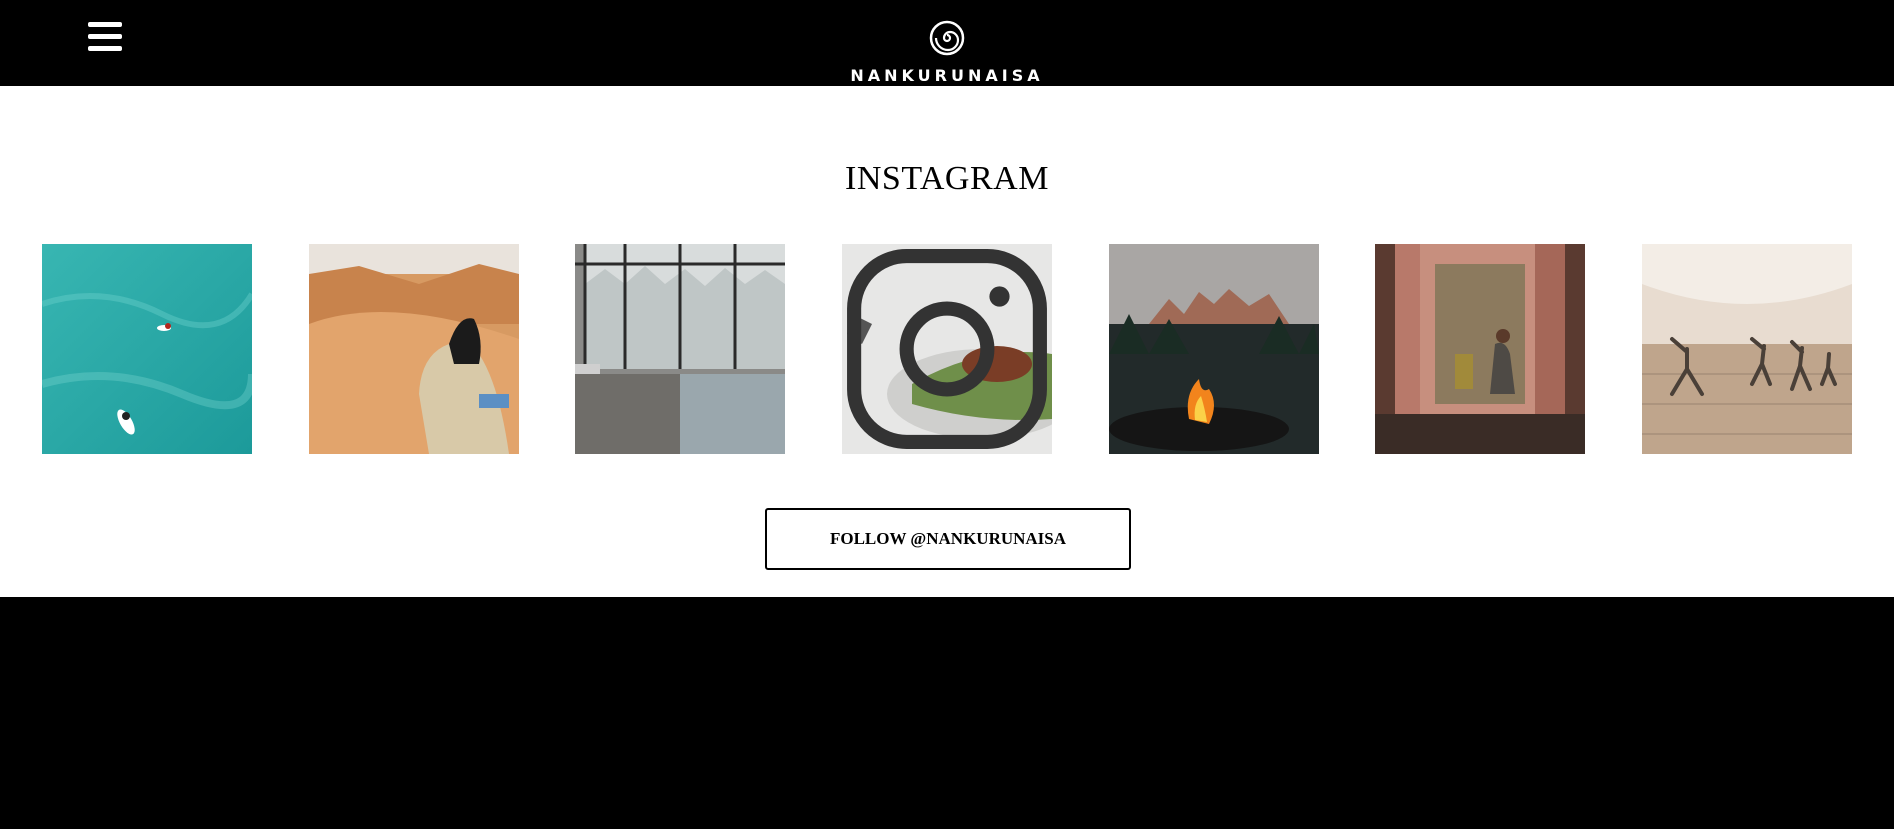 The image size is (1894, 829). I want to click on brand-logo: NANKURUNAISA, so click(947, 52).